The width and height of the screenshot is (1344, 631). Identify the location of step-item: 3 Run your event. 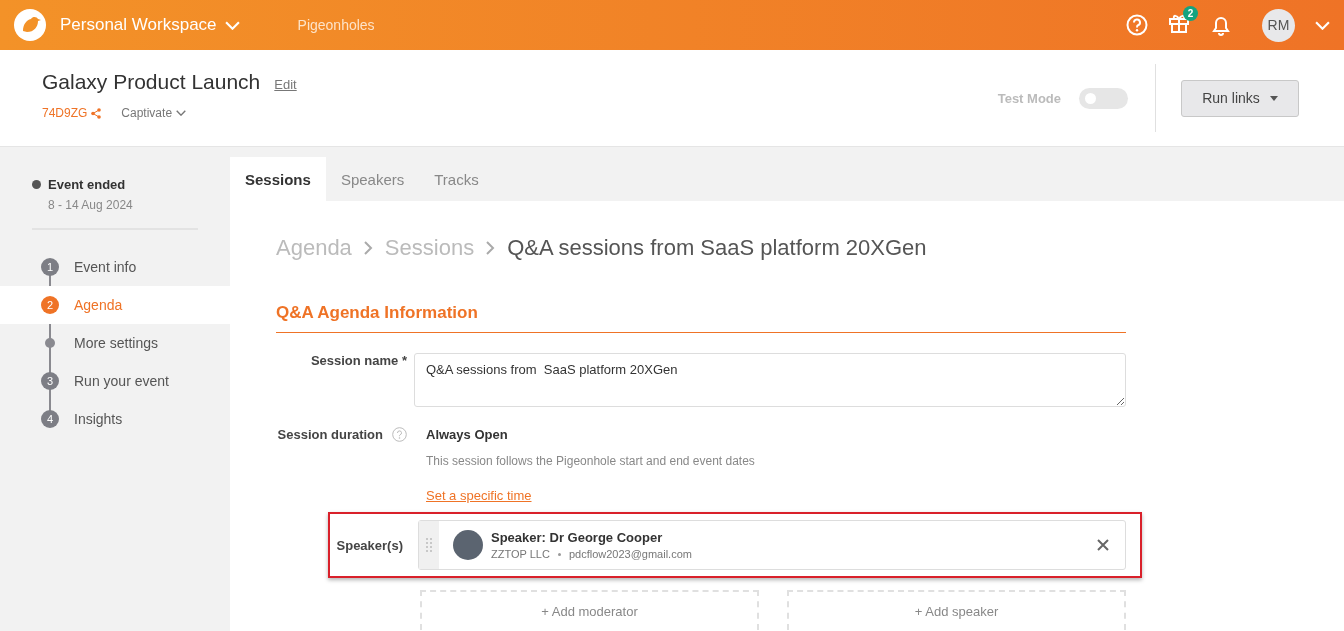
(115, 381).